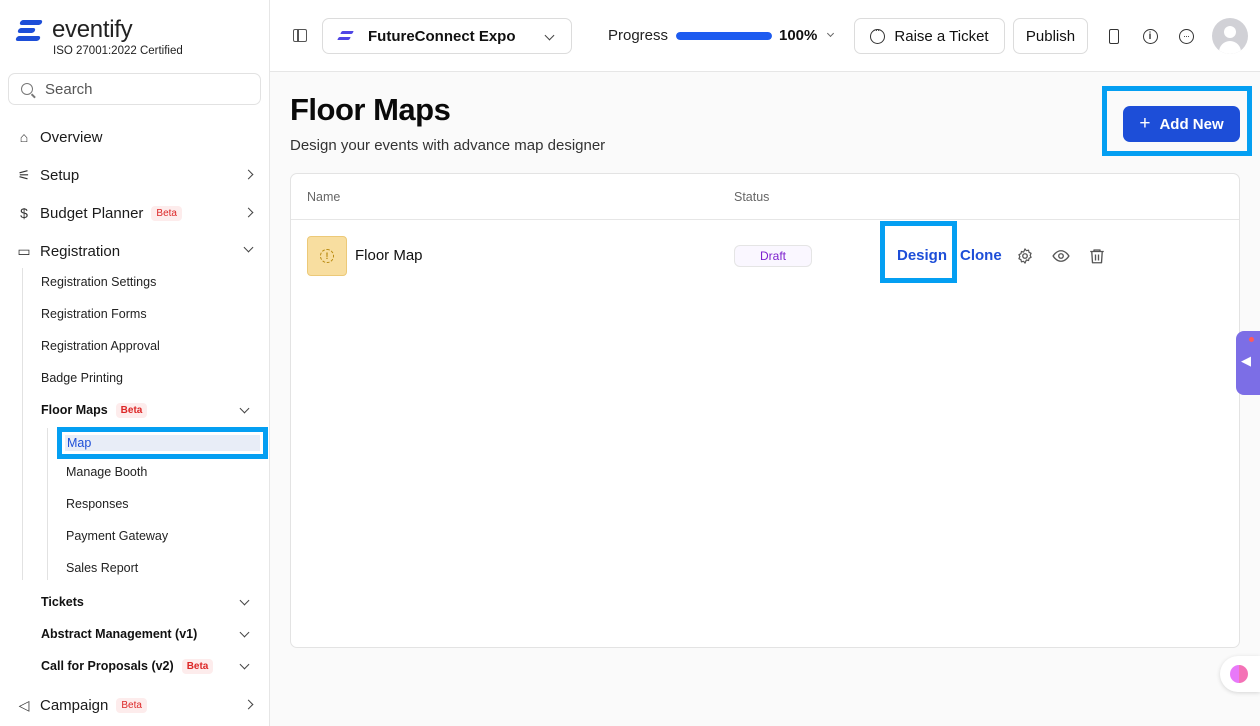 The image size is (1260, 726). Describe the element at coordinates (752, 197) in the screenshot. I see `column-header-status: Status` at that location.